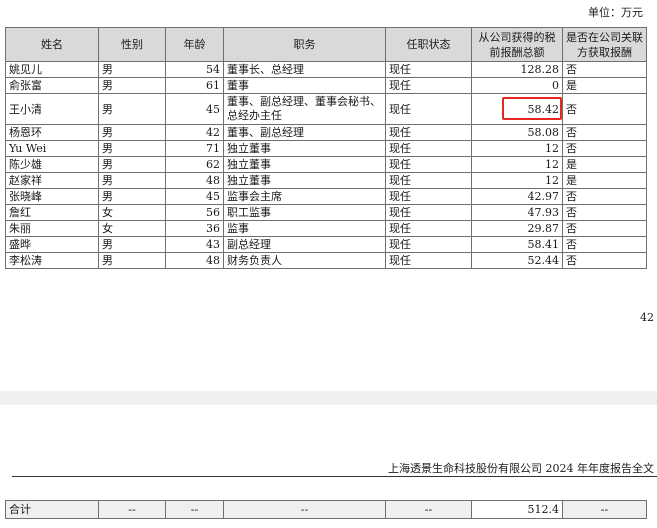 The width and height of the screenshot is (657, 528). Describe the element at coordinates (52, 212) in the screenshot. I see `cell-name: 詹红` at that location.